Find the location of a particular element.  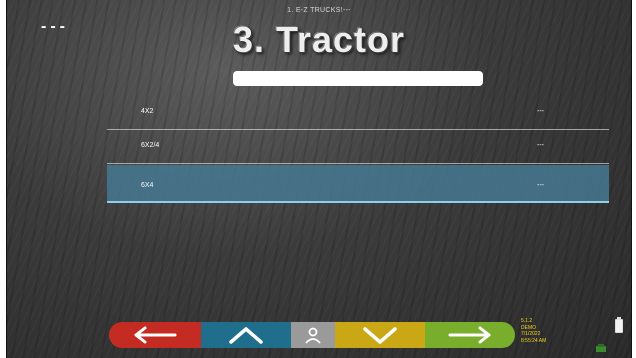

time-text: 8:55:24 AM is located at coordinates (534, 340).